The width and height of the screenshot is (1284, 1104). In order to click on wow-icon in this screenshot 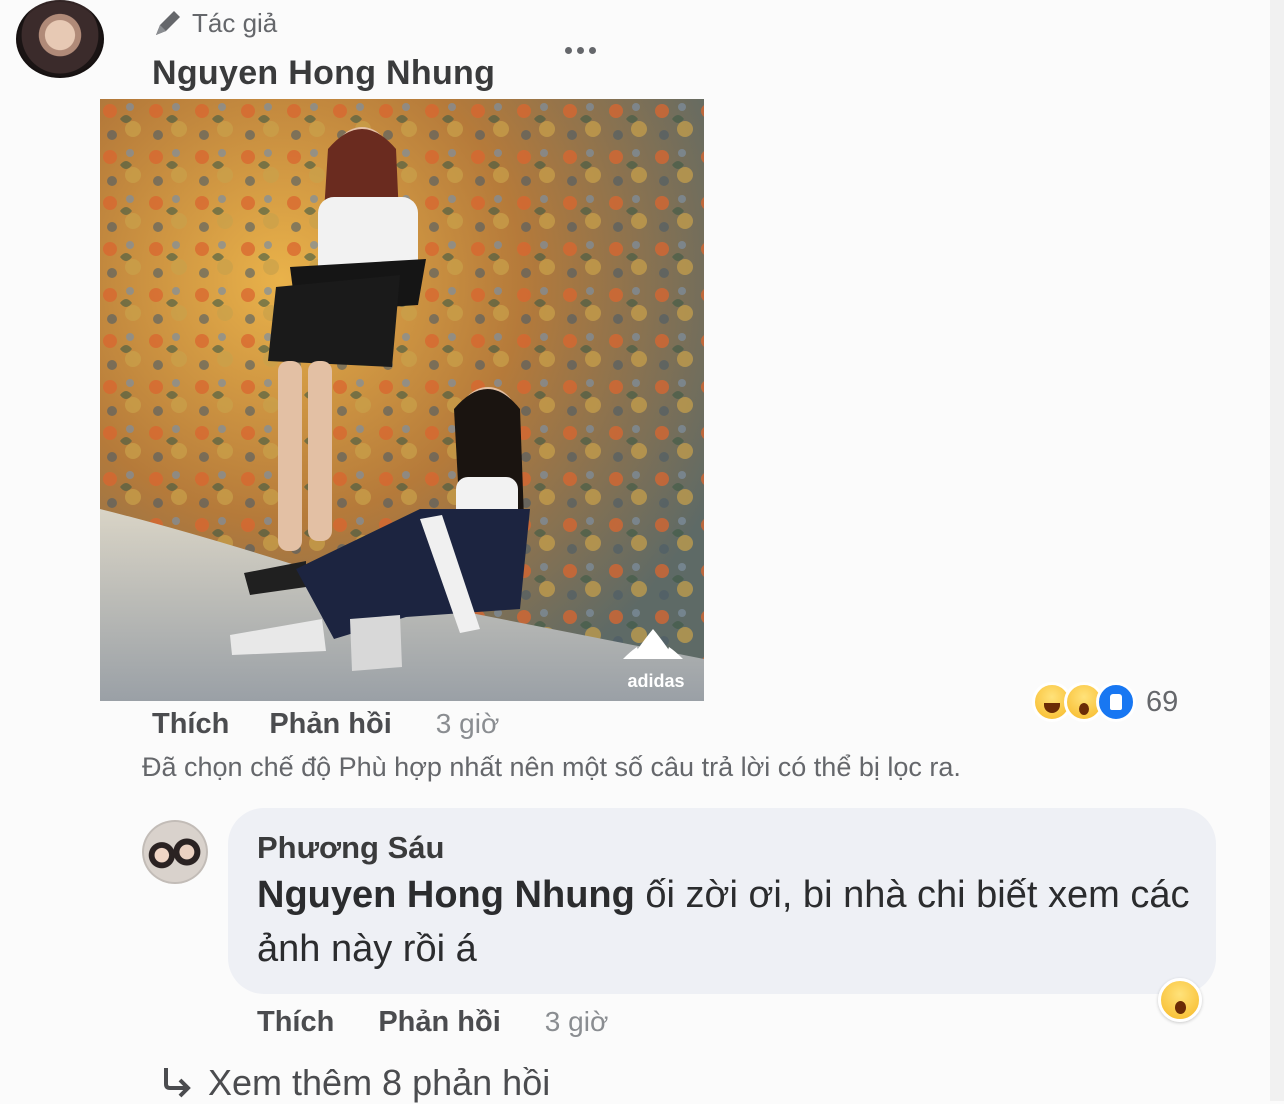, I will do `click(1180, 1000)`.